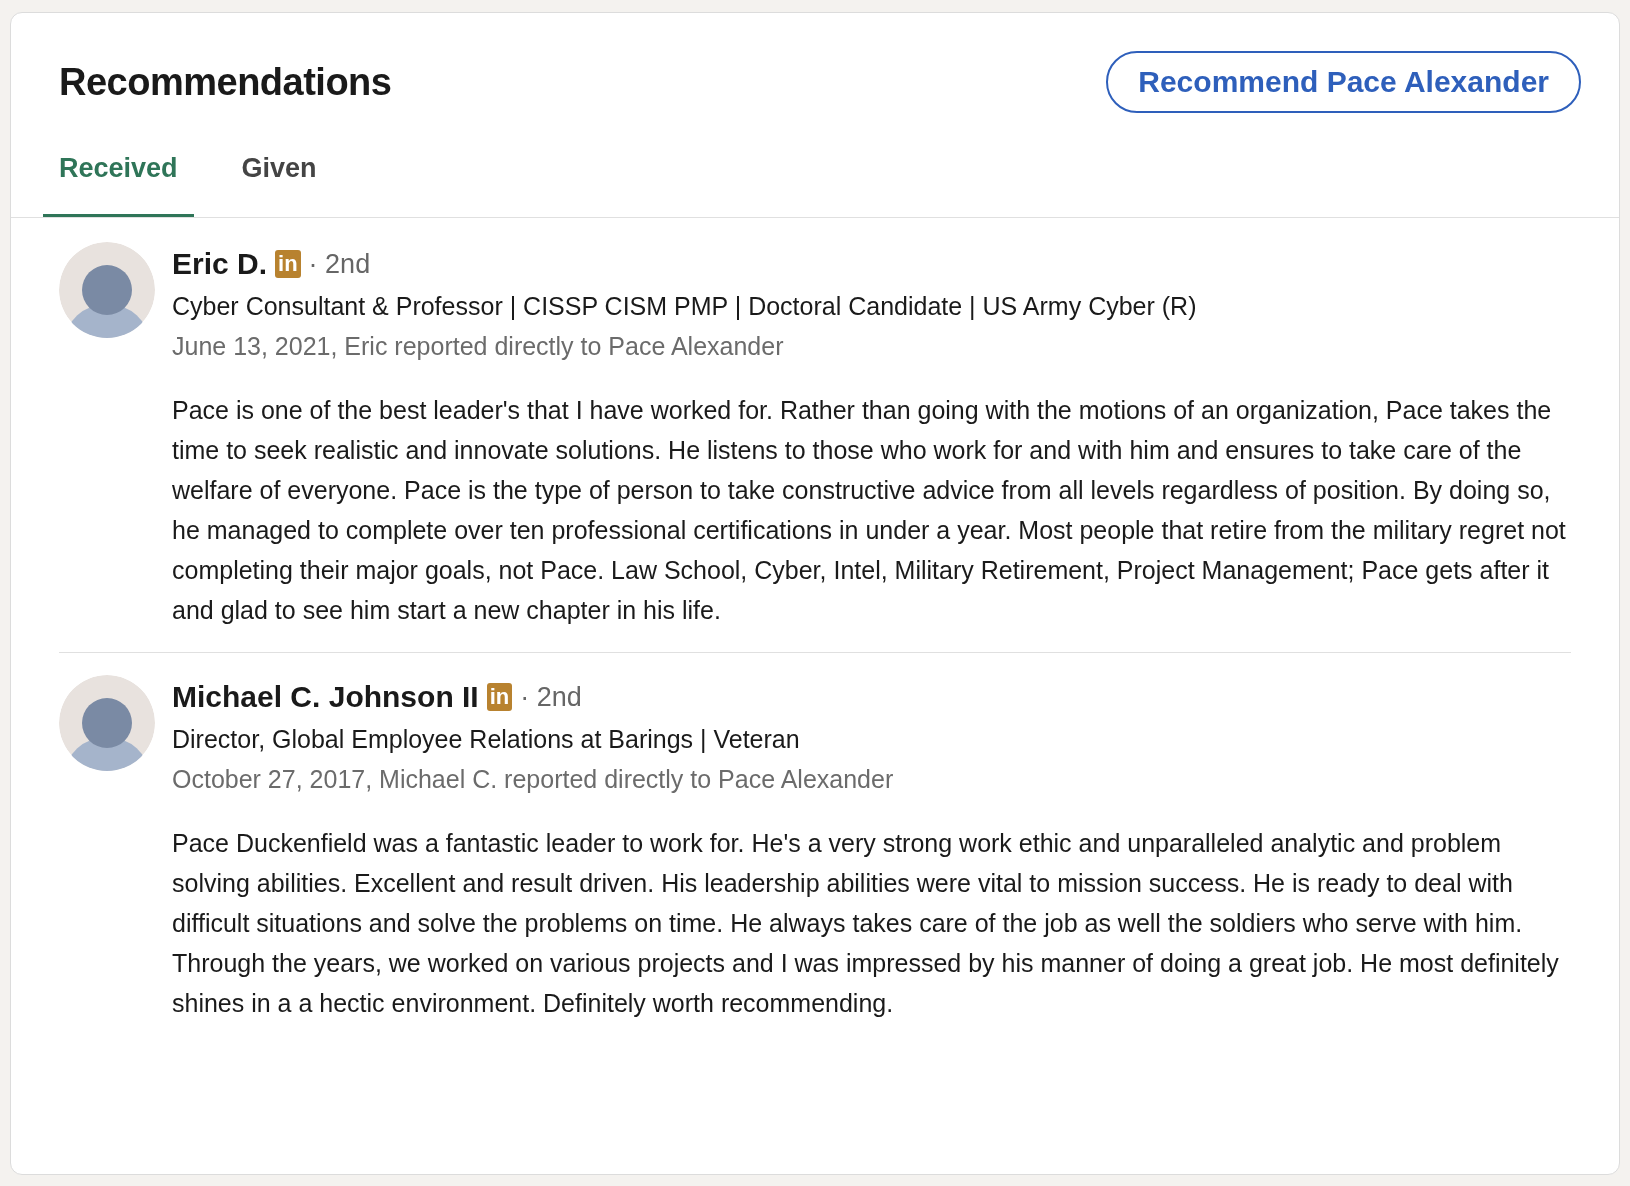 This screenshot has width=1630, height=1186. I want to click on person-name: Eric D., so click(220, 264).